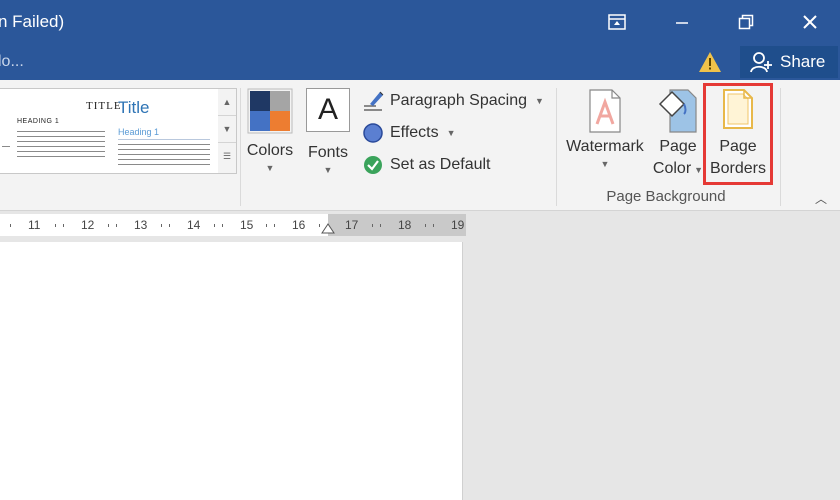 This screenshot has height=500, width=840. Describe the element at coordinates (247, 225) in the screenshot. I see `ruler-number: 15` at that location.